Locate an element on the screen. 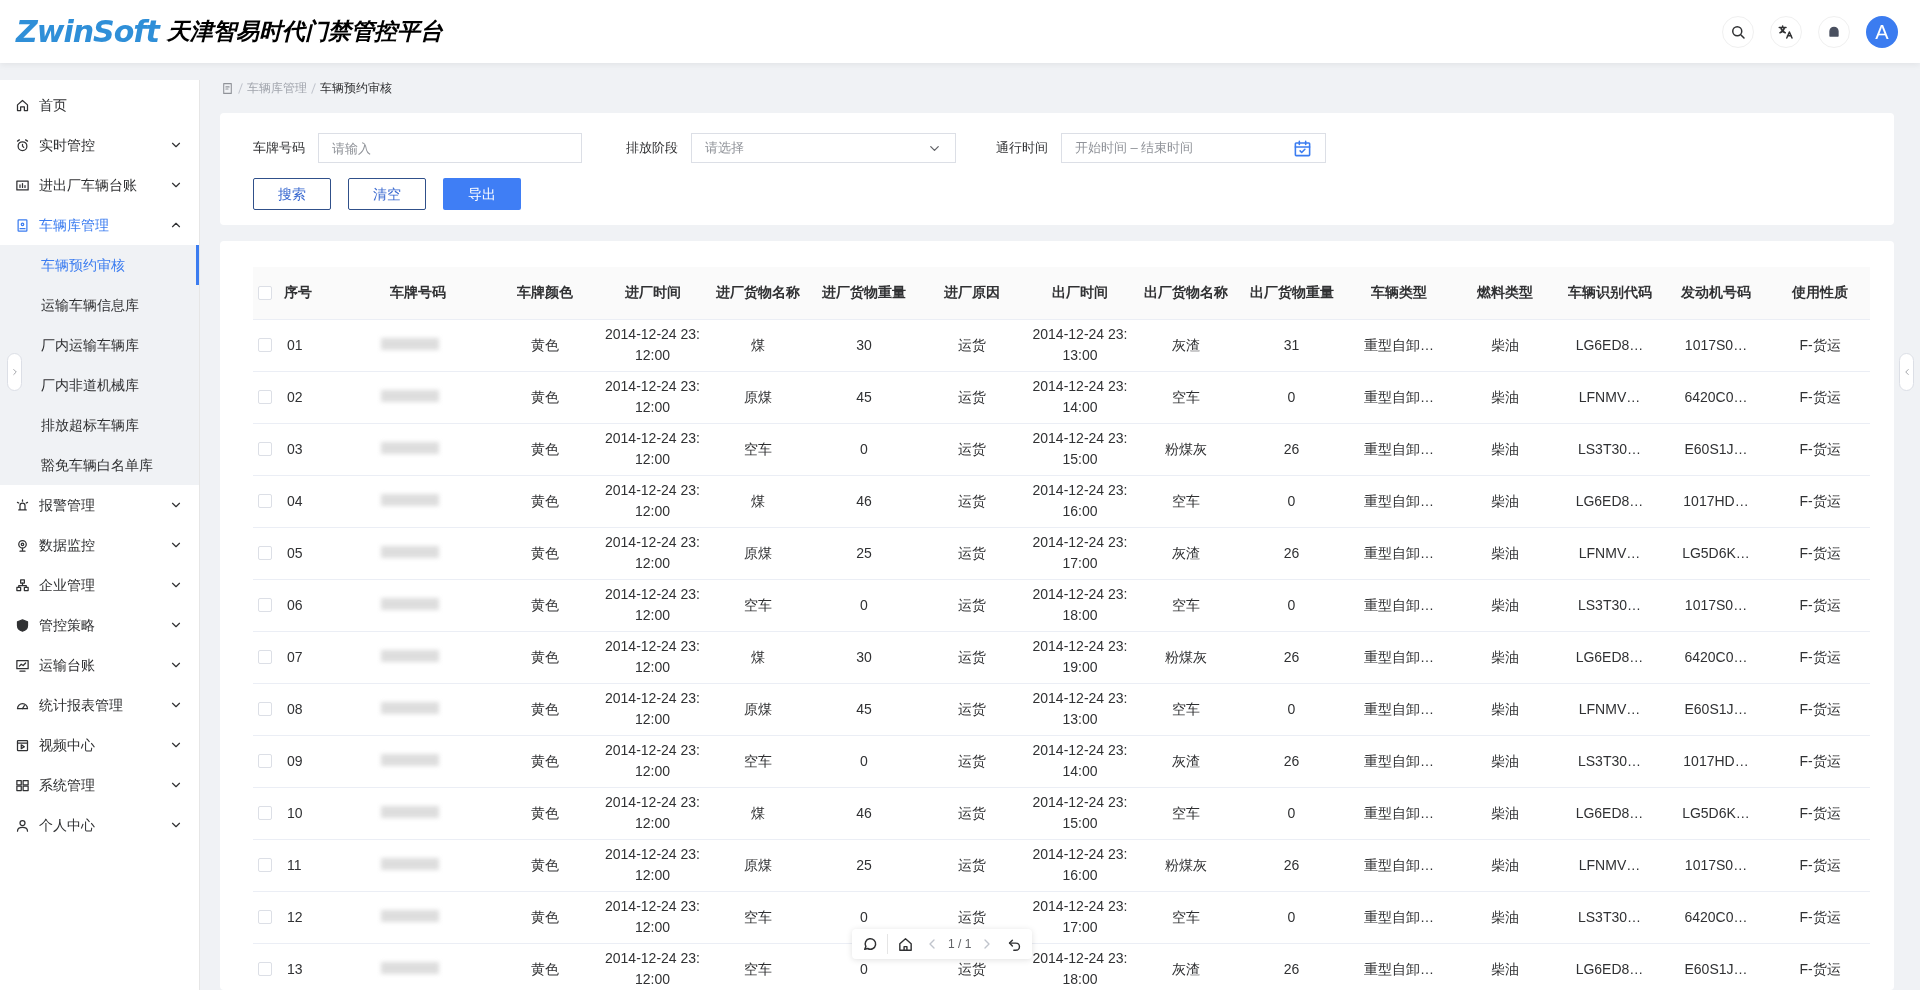 The image size is (1920, 990). sidebar-item: 企业管理 is located at coordinates (99, 585).